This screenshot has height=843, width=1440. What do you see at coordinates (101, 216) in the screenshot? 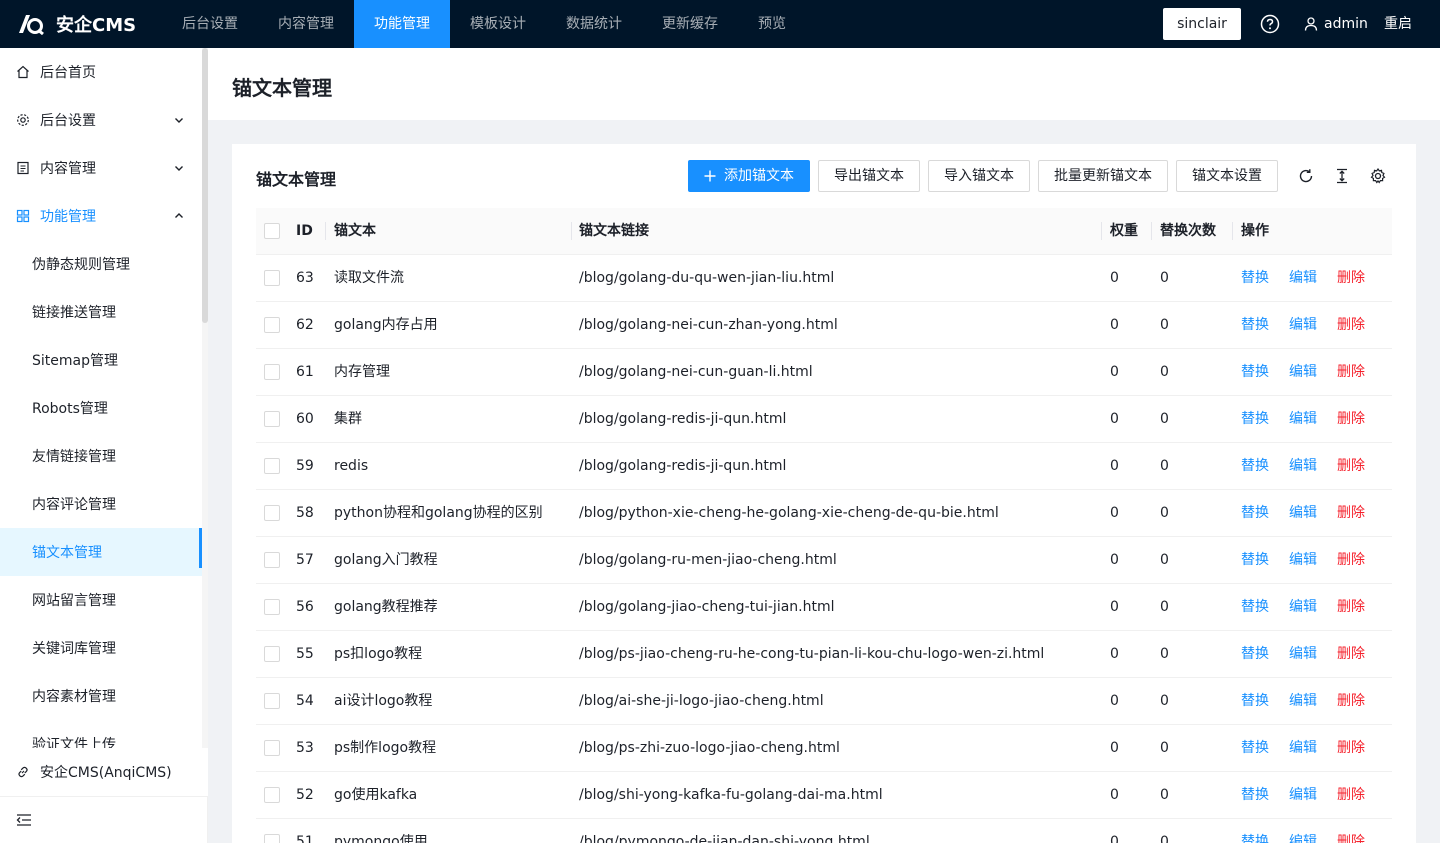
I see `sidebar-item-functions: 功能管理` at bounding box center [101, 216].